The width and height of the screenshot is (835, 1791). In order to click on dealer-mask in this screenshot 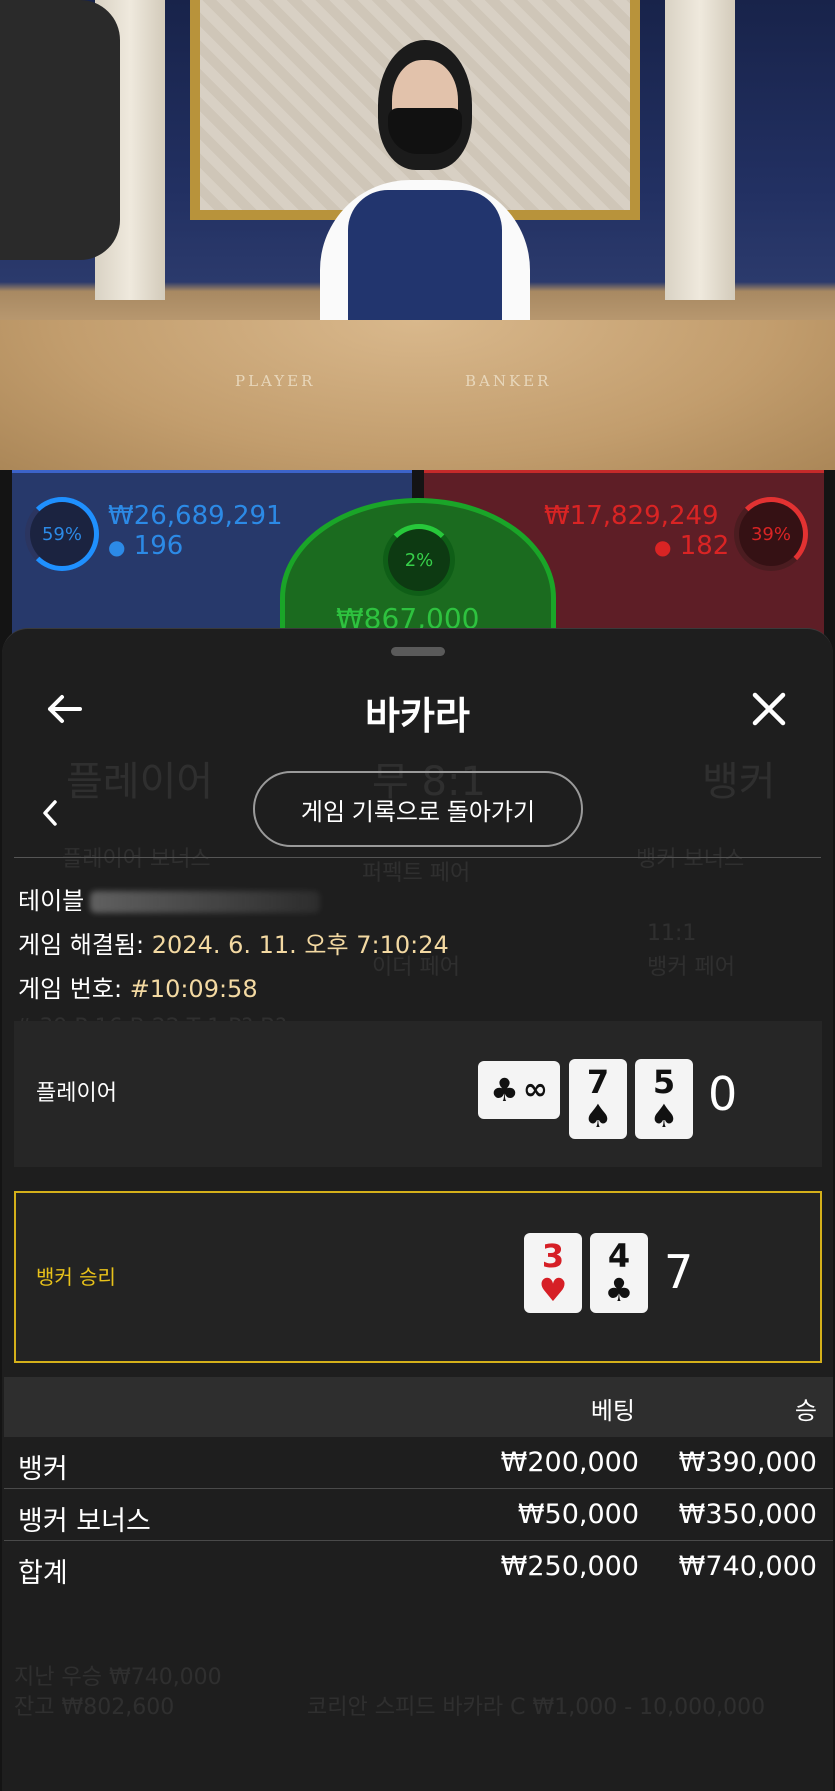, I will do `click(425, 131)`.